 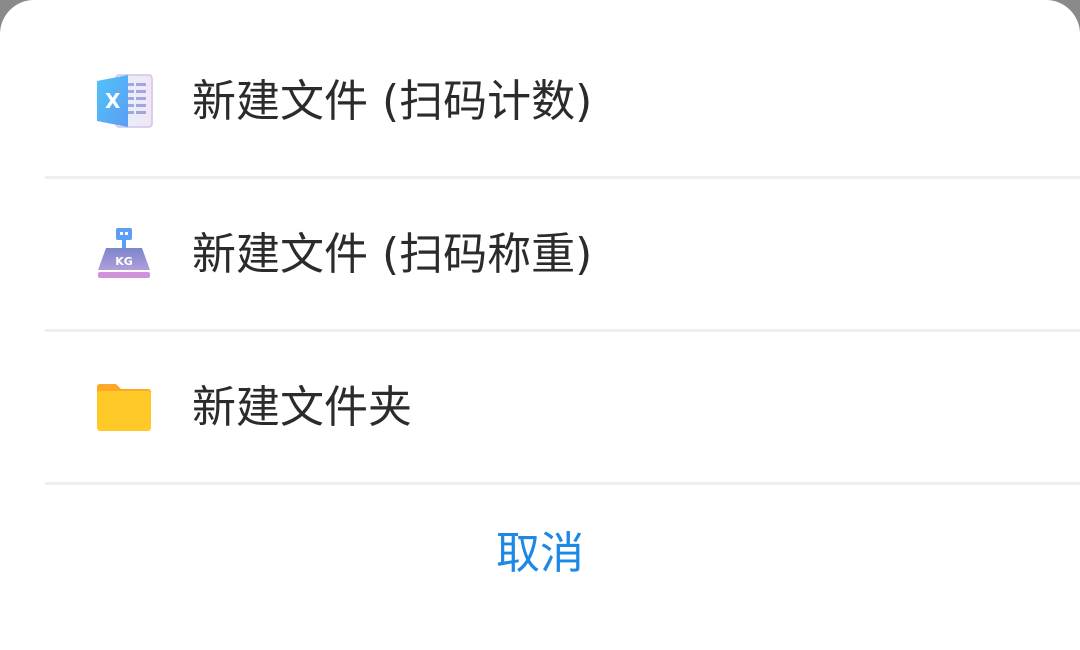 I want to click on excel-file-icon: X, so click(x=125, y=101).